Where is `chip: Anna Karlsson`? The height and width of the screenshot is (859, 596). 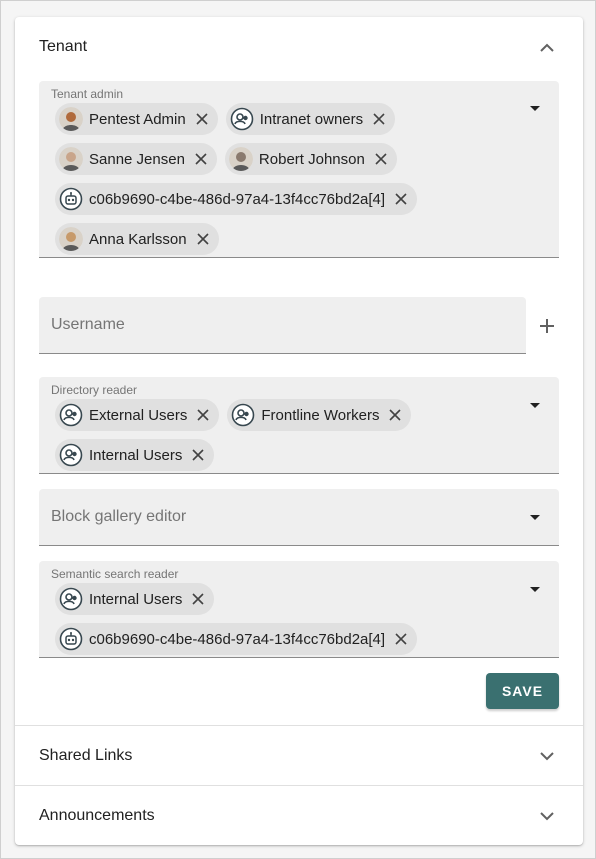 chip: Anna Karlsson is located at coordinates (137, 239).